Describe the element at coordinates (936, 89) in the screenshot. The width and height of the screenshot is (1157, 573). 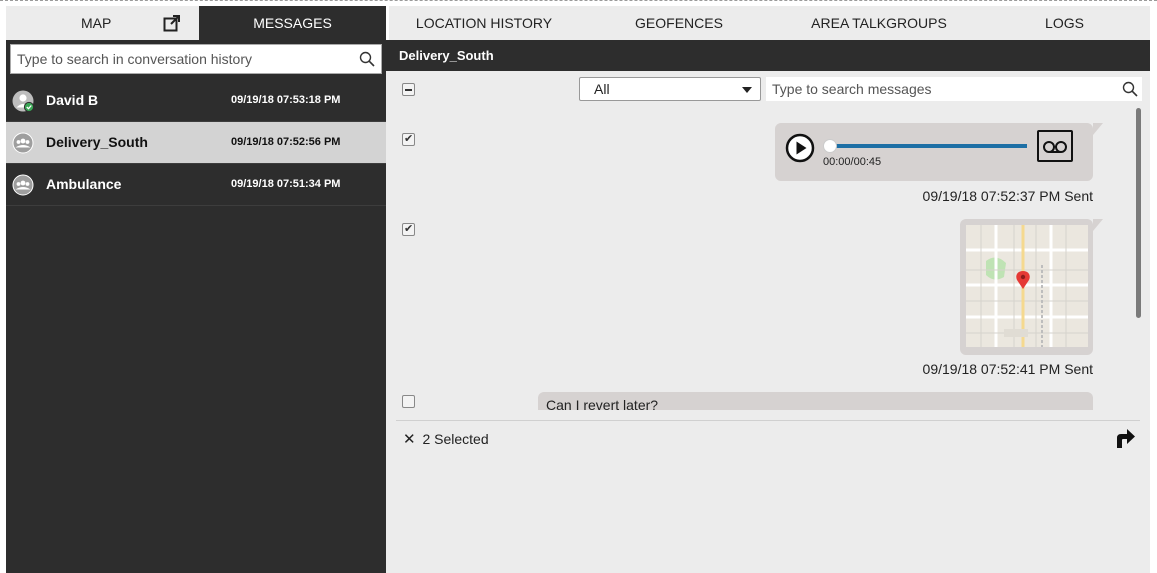
I see `message-search-input` at that location.